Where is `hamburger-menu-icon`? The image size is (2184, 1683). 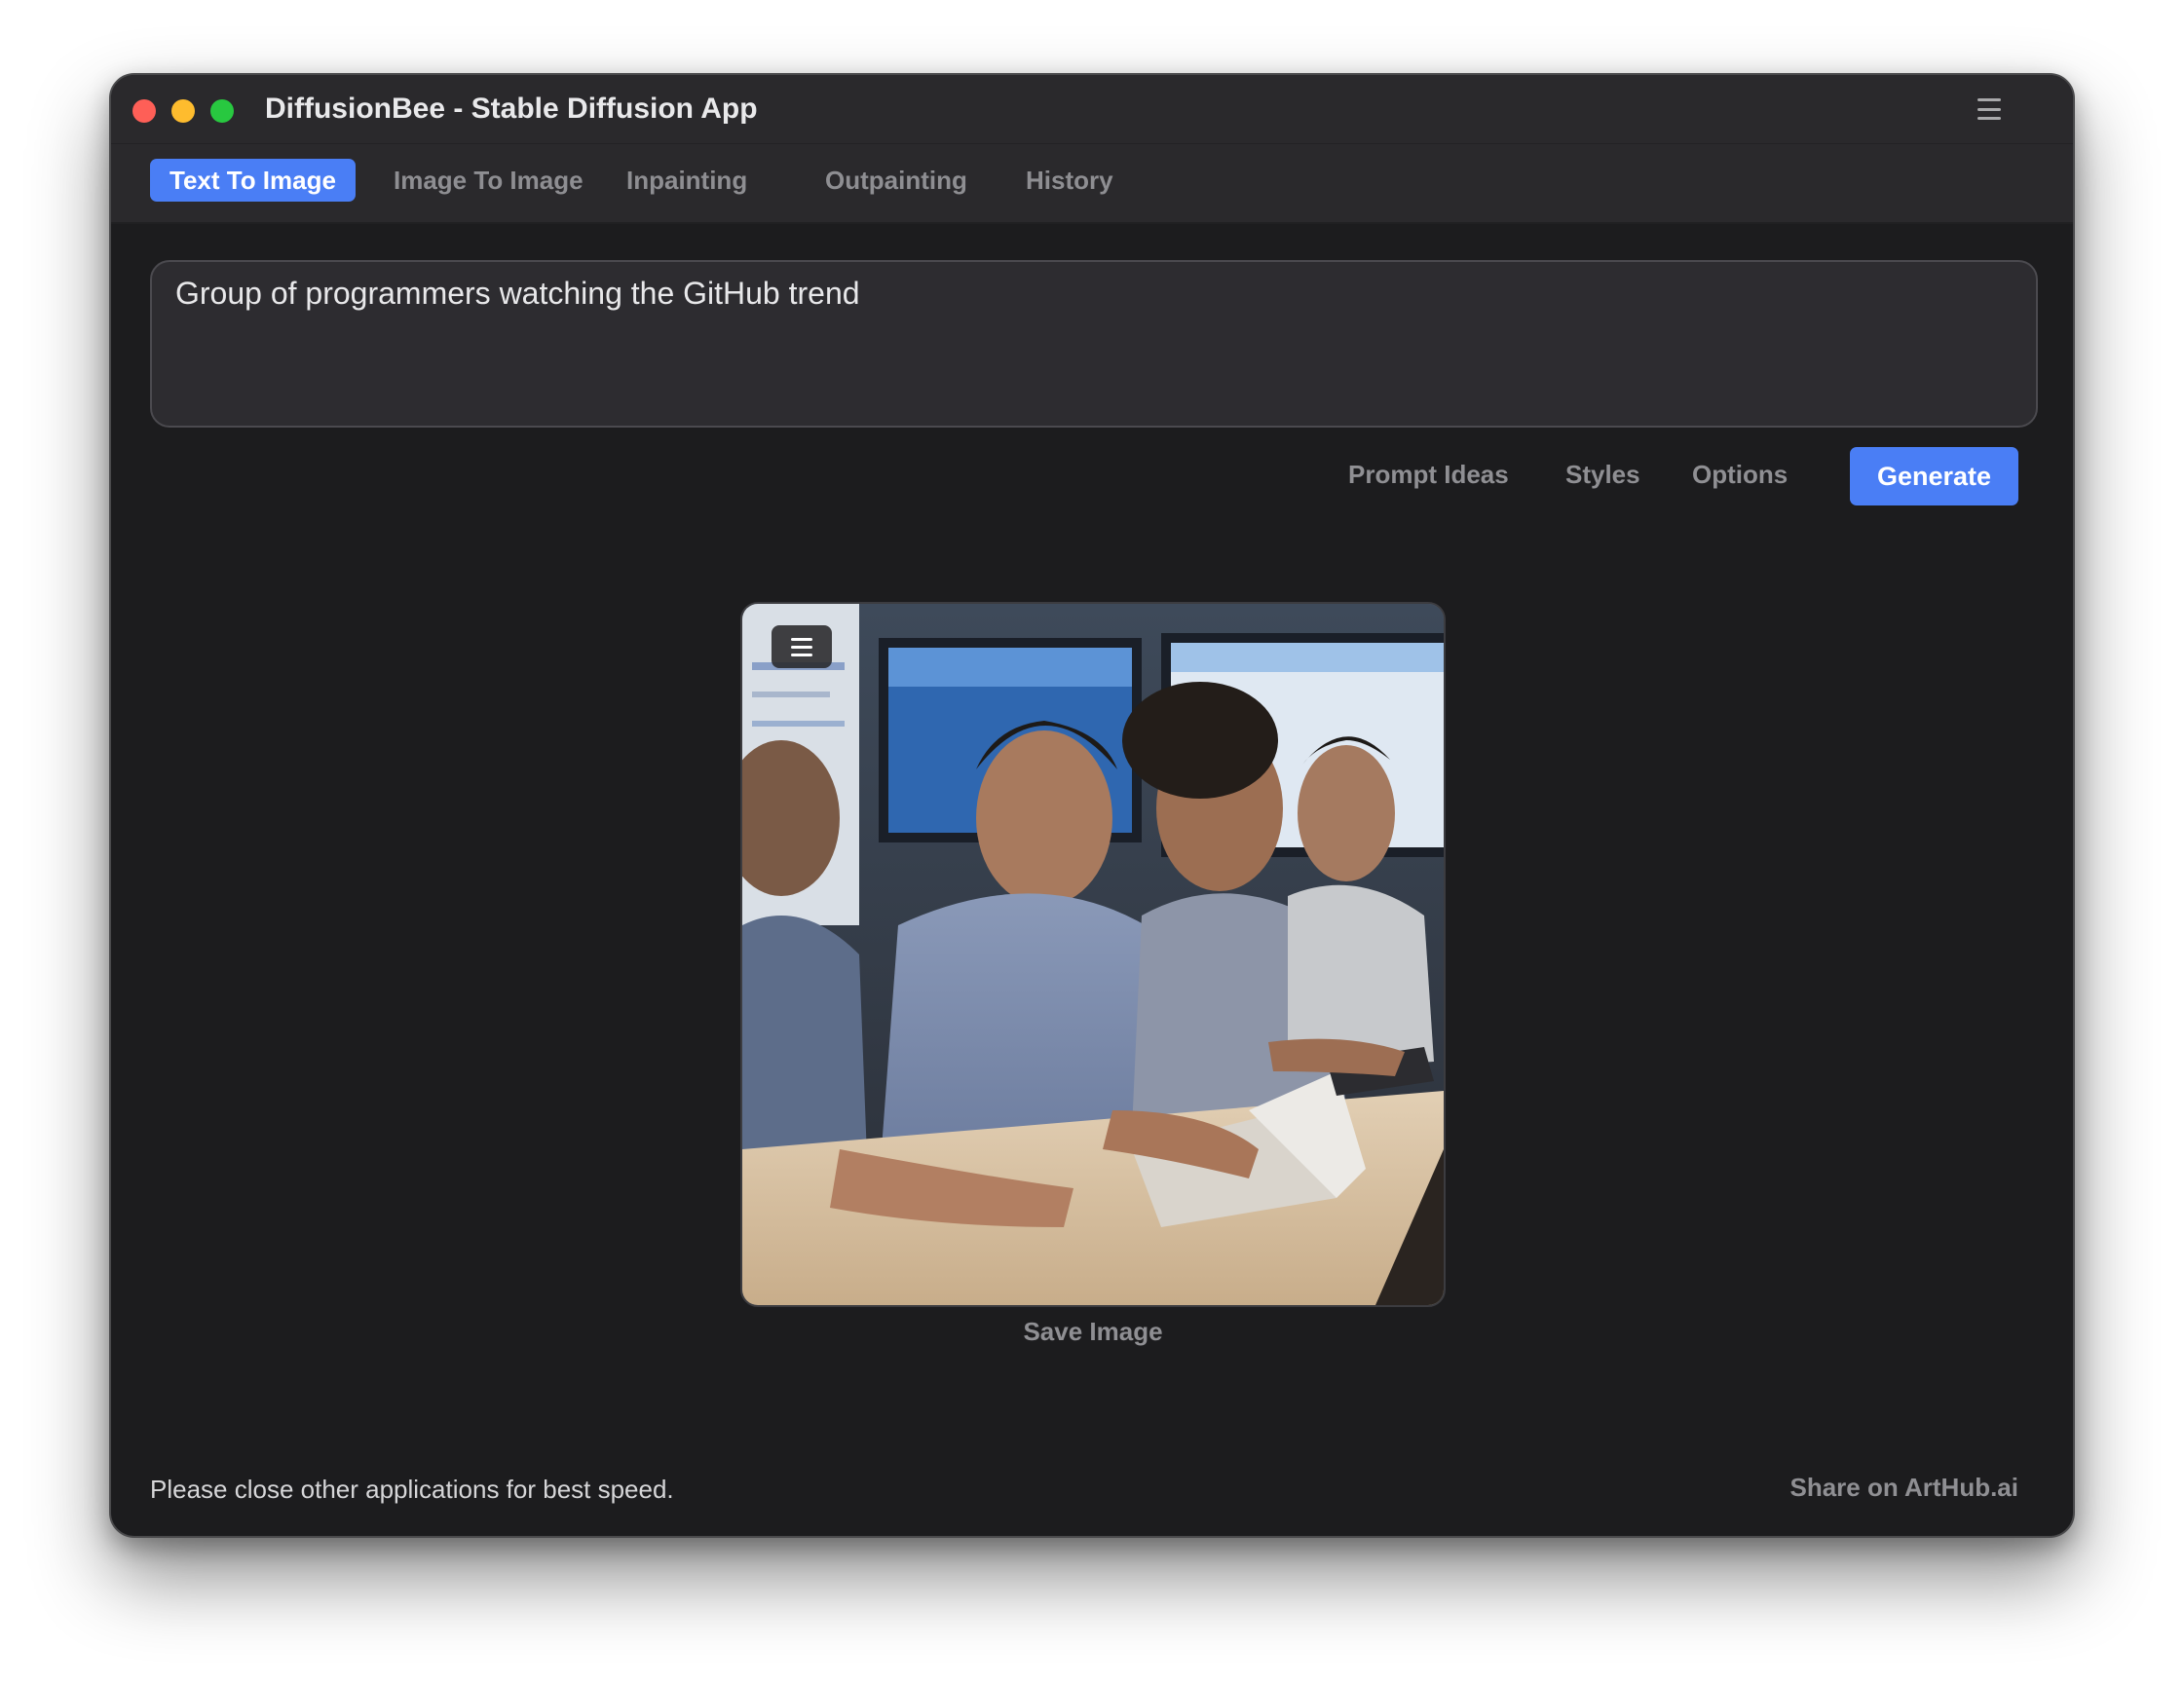
hamburger-menu-icon is located at coordinates (1989, 109).